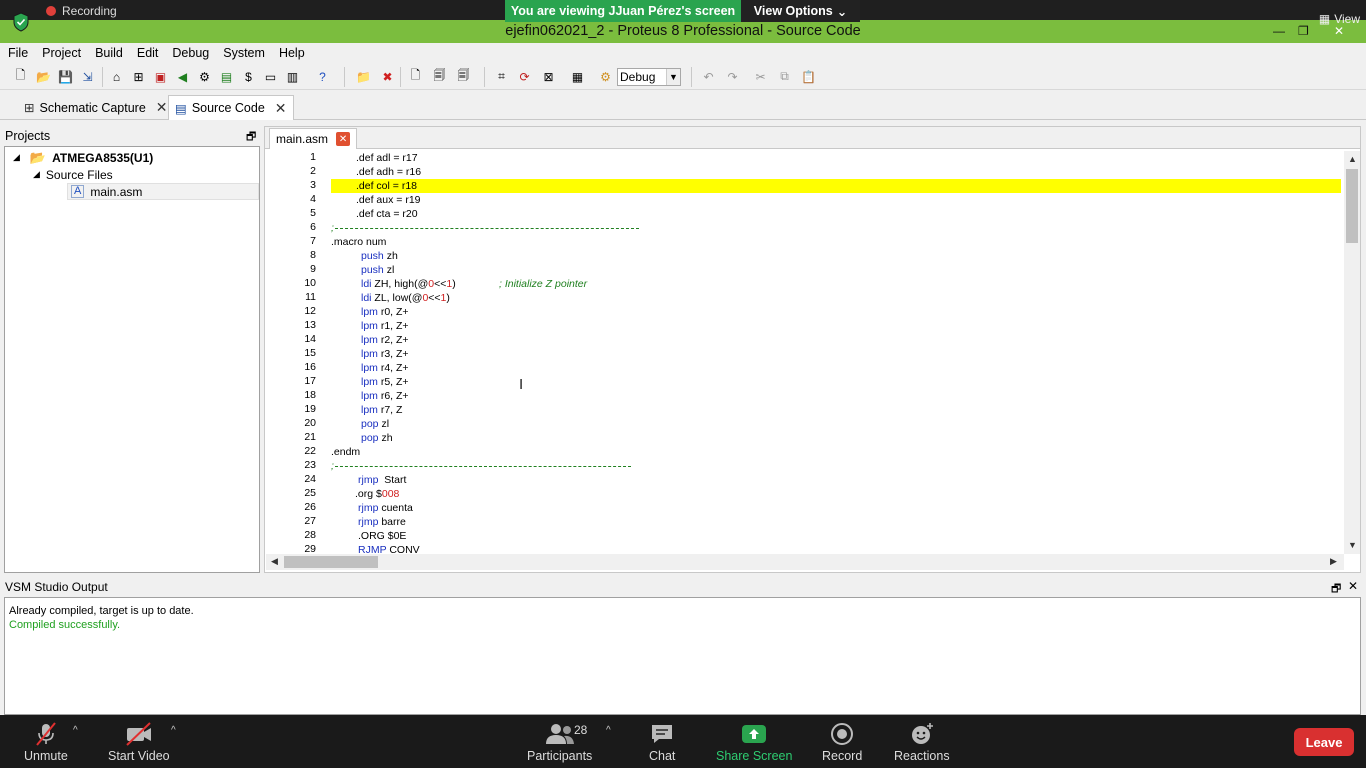 The width and height of the screenshot is (1366, 768). I want to click on recording-indicator: Recording, so click(81, 11).